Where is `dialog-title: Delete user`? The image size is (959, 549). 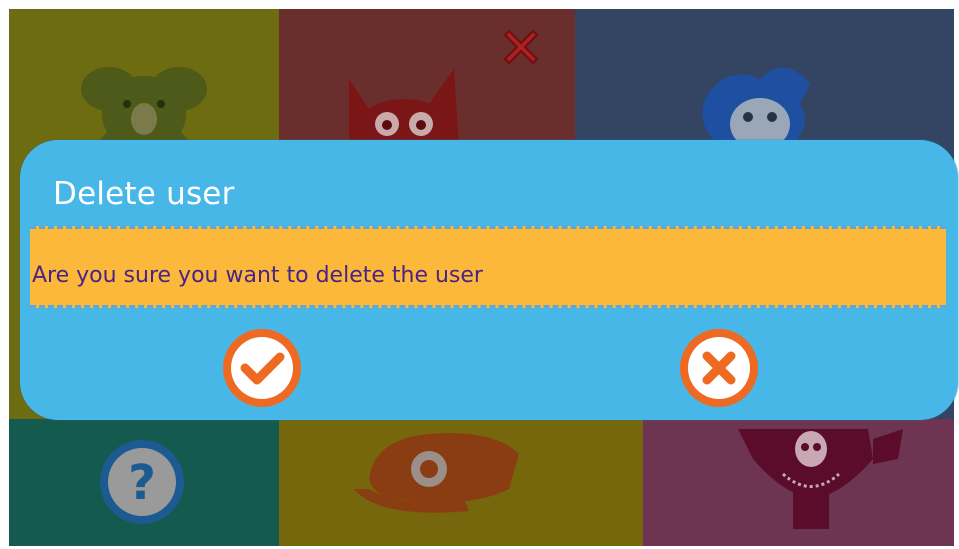 dialog-title: Delete user is located at coordinates (144, 194).